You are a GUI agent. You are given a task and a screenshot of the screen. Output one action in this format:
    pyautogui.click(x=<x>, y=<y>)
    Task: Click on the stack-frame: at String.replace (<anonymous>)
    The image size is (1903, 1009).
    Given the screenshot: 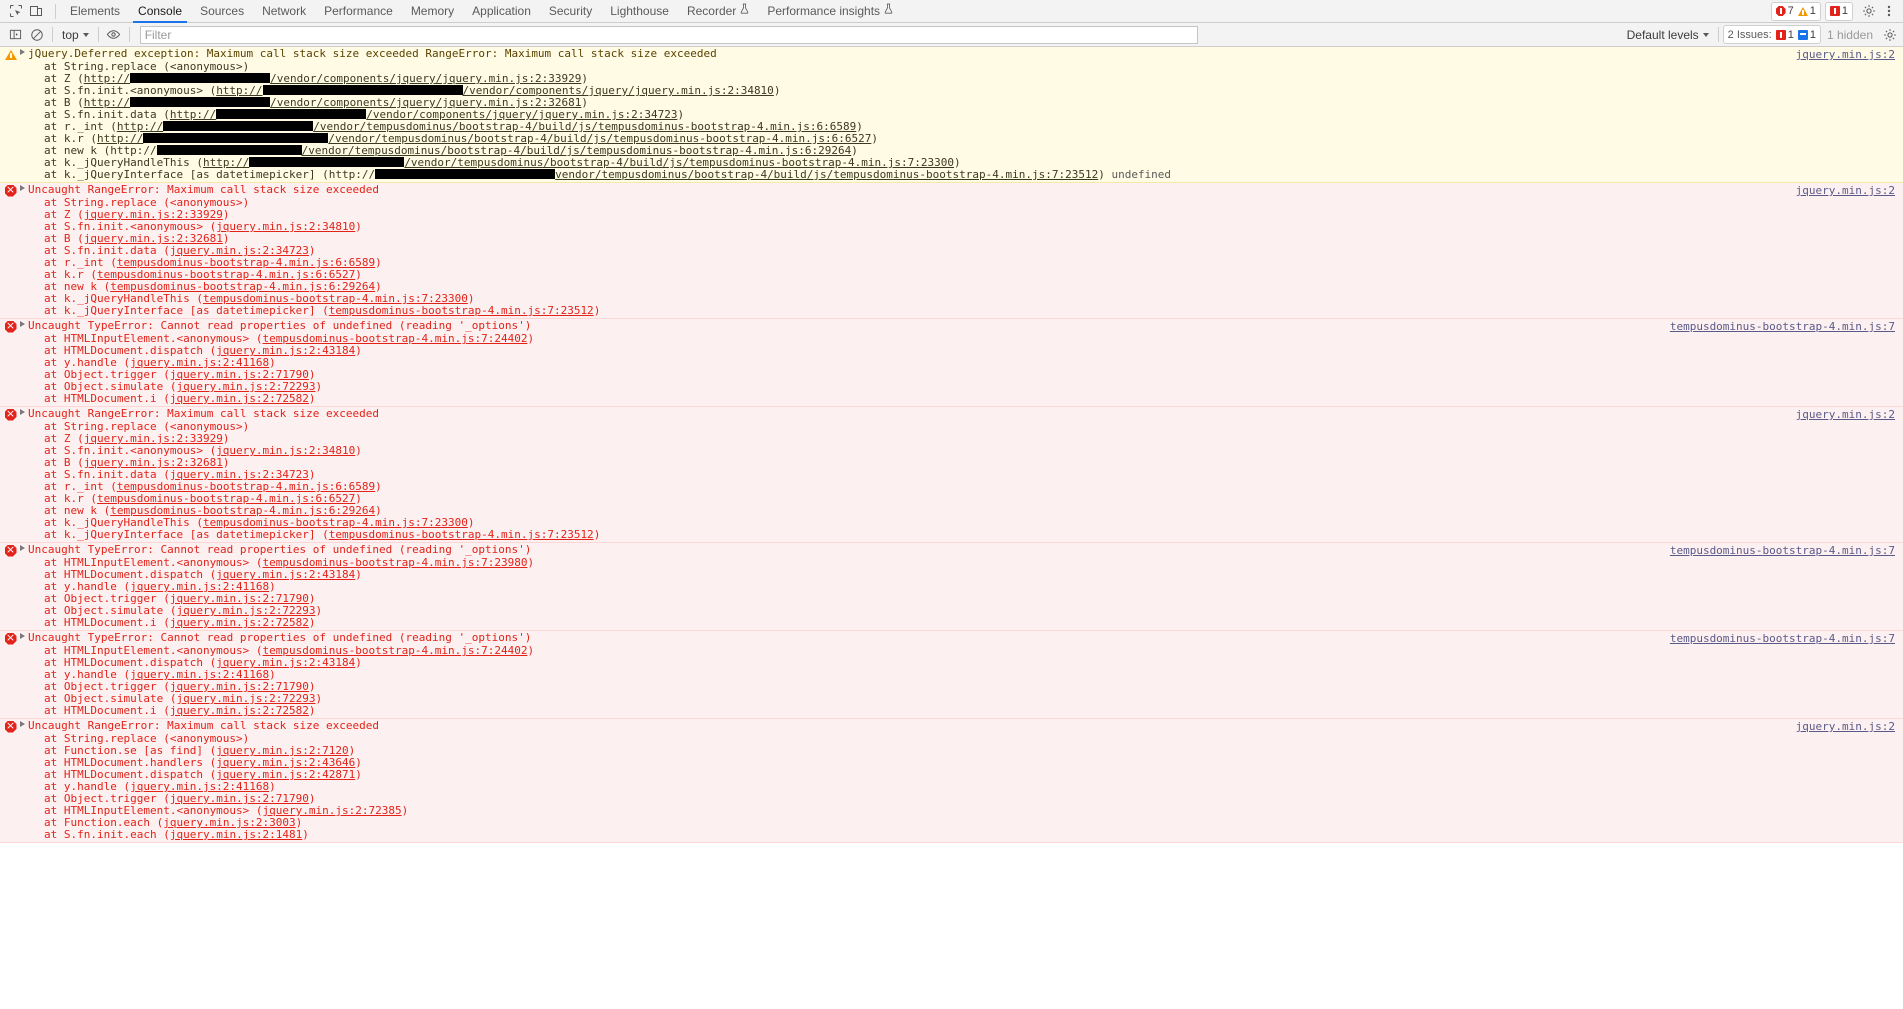 What is the action you would take?
    pyautogui.click(x=147, y=202)
    